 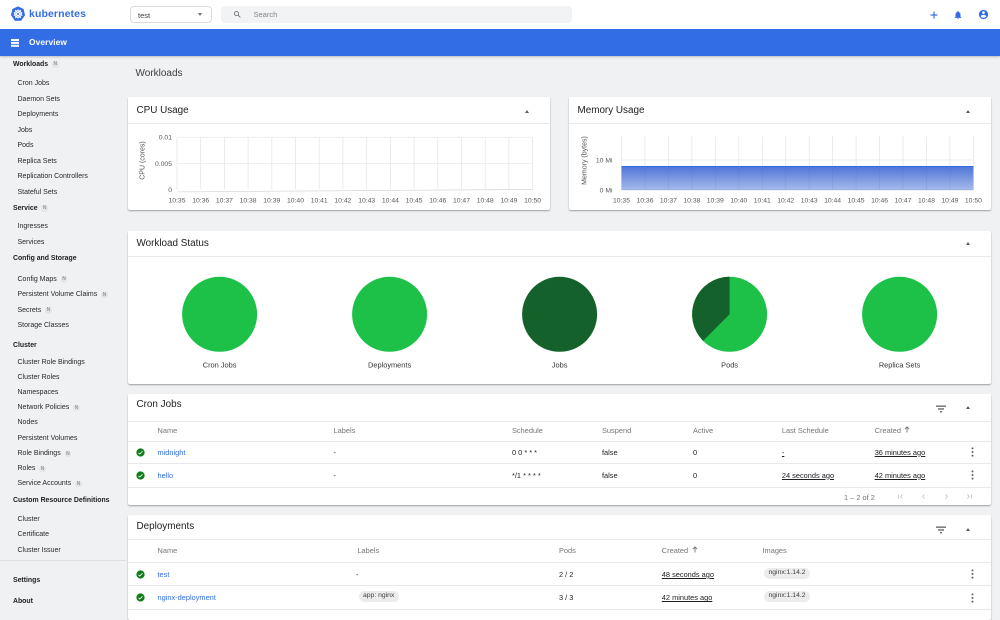 What do you see at coordinates (163, 163) in the screenshot?
I see `svg-text: 0.005` at bounding box center [163, 163].